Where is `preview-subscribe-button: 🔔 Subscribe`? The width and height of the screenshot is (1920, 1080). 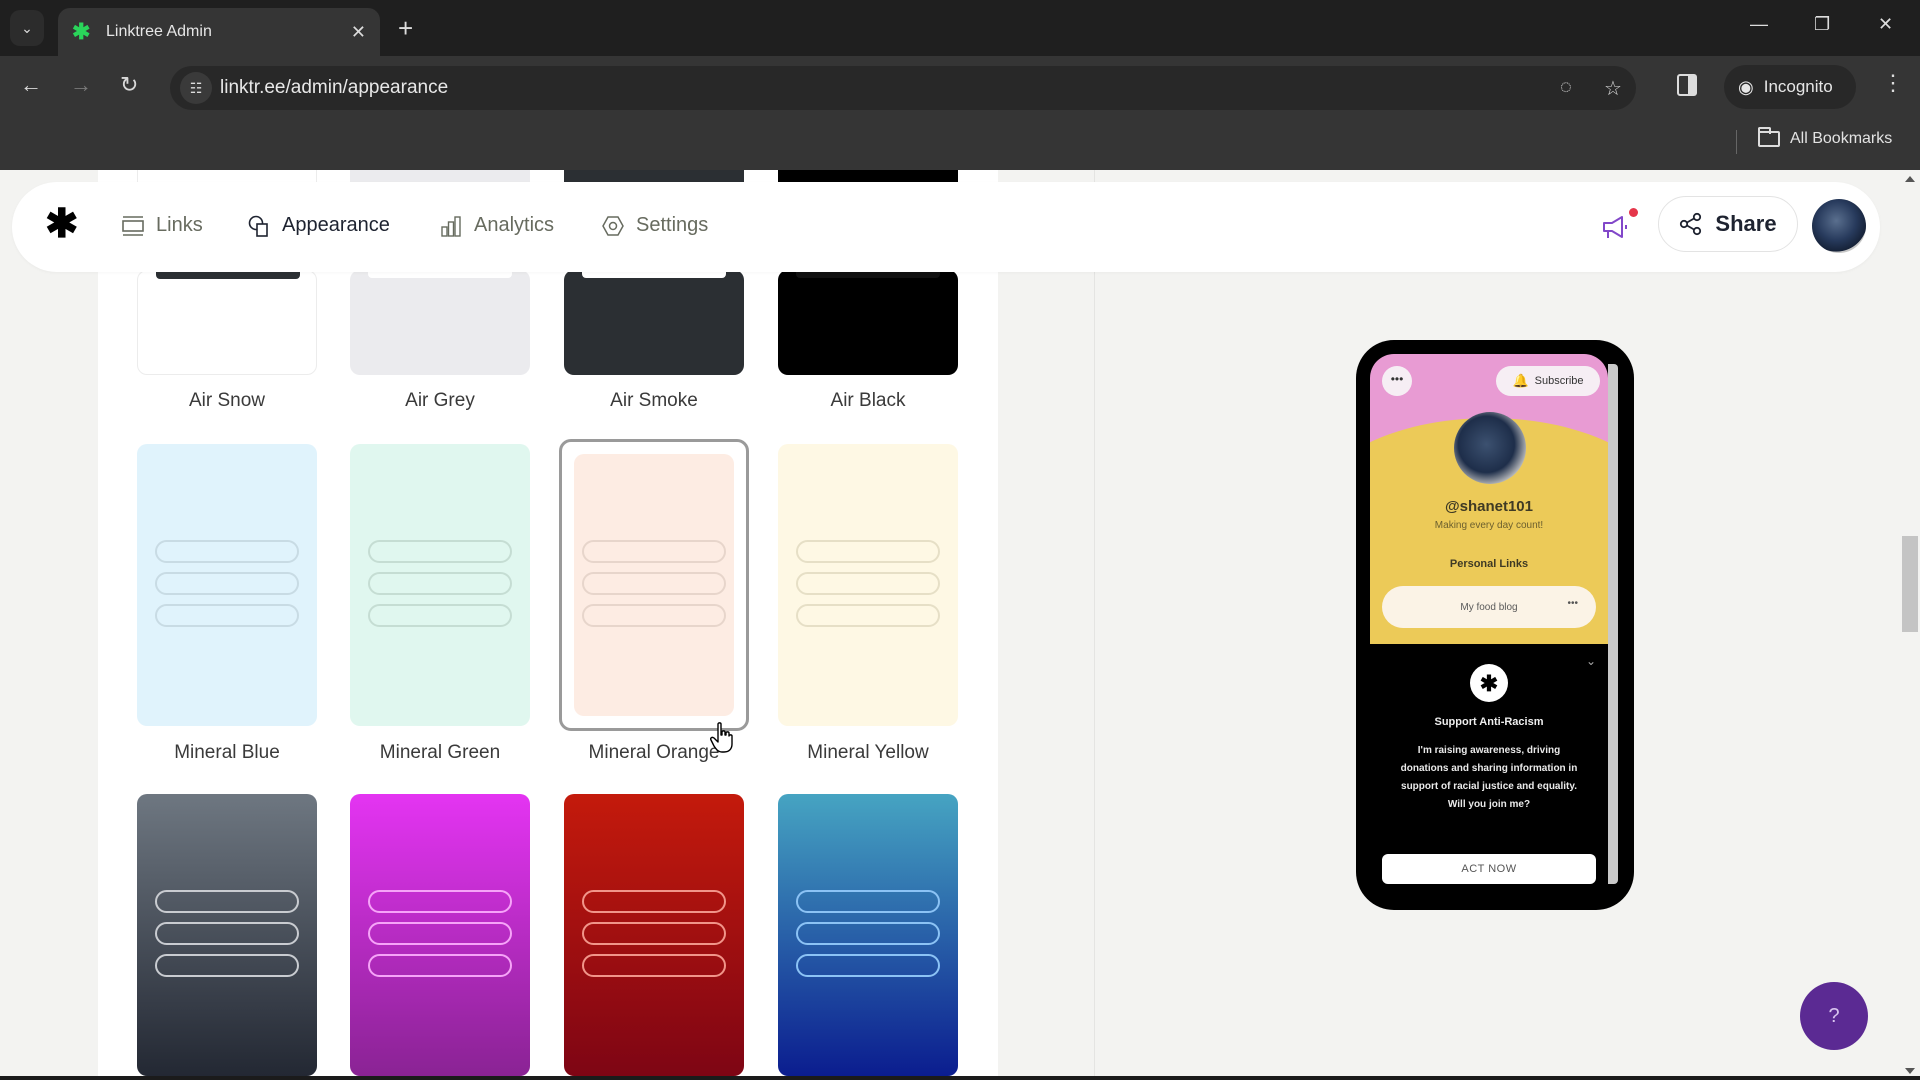 preview-subscribe-button: 🔔 Subscribe is located at coordinates (1548, 381).